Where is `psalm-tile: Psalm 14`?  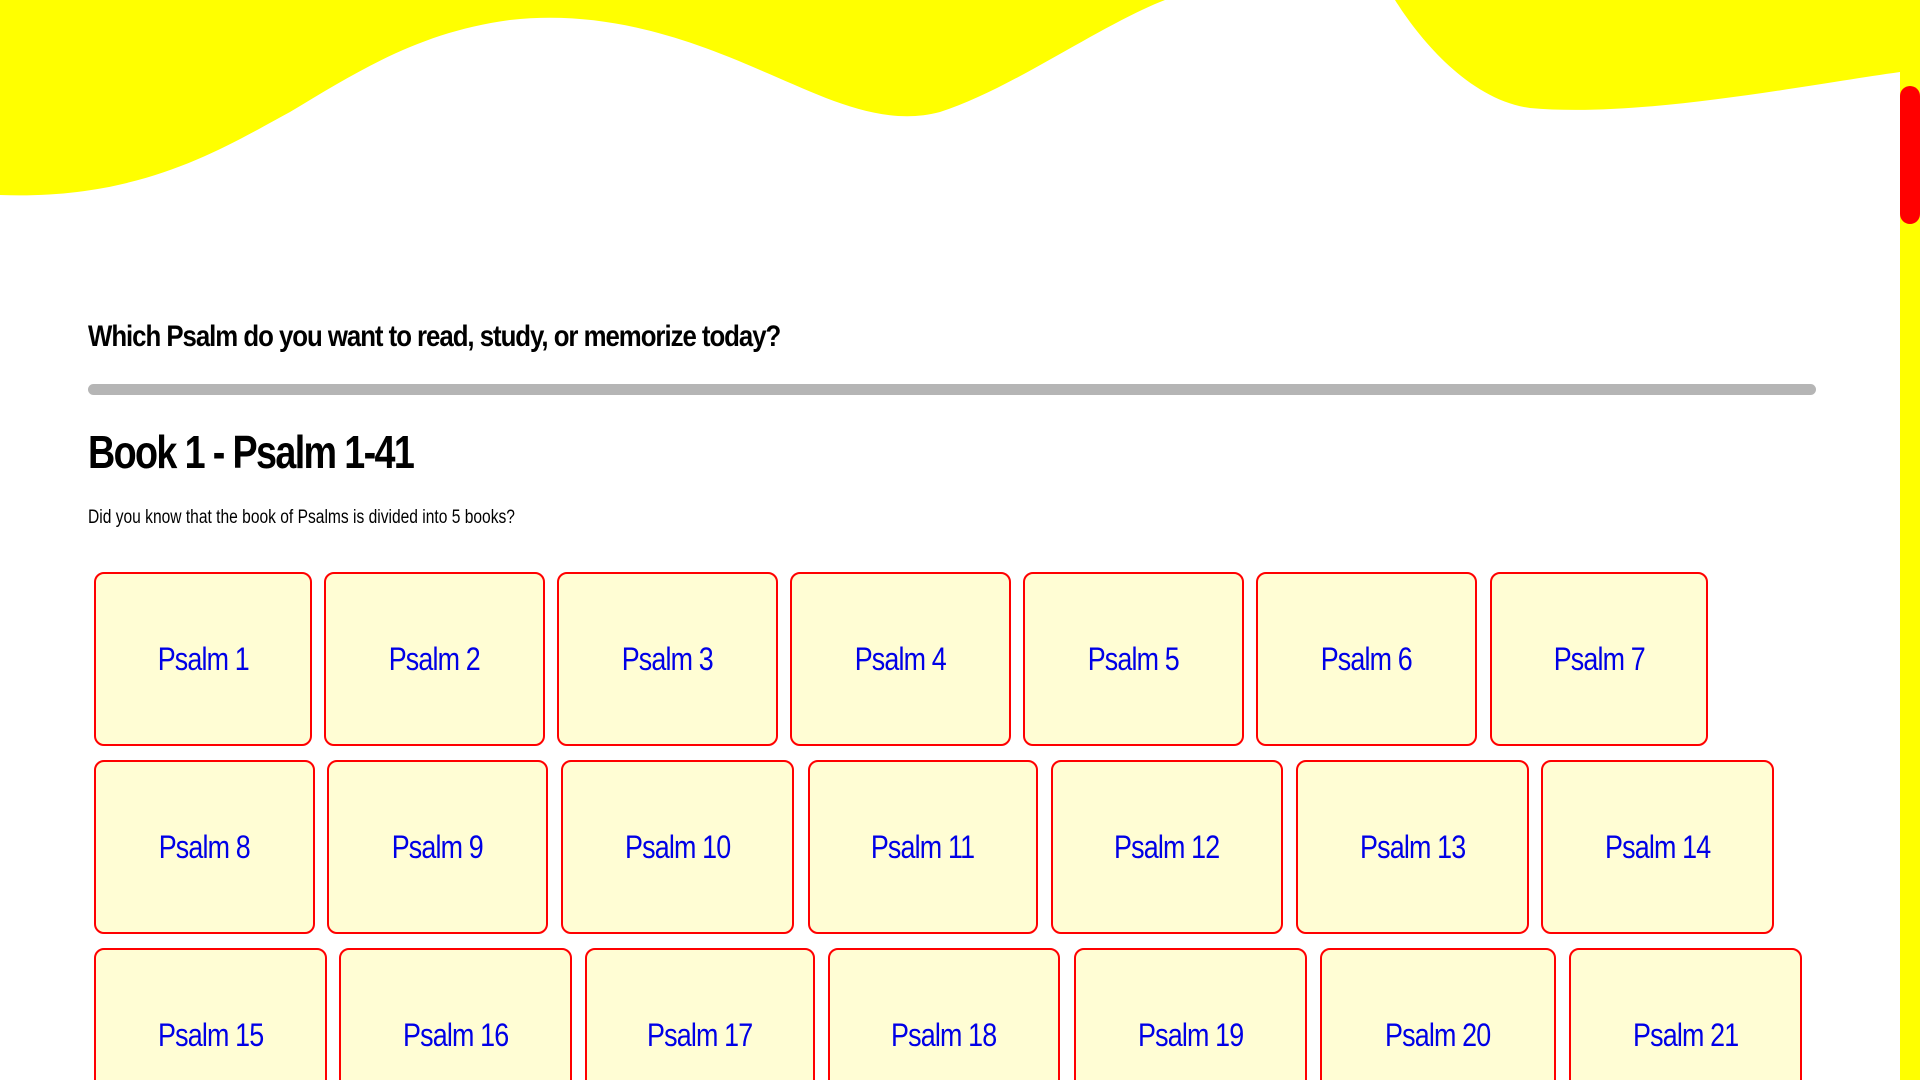
psalm-tile: Psalm 14 is located at coordinates (1657, 847).